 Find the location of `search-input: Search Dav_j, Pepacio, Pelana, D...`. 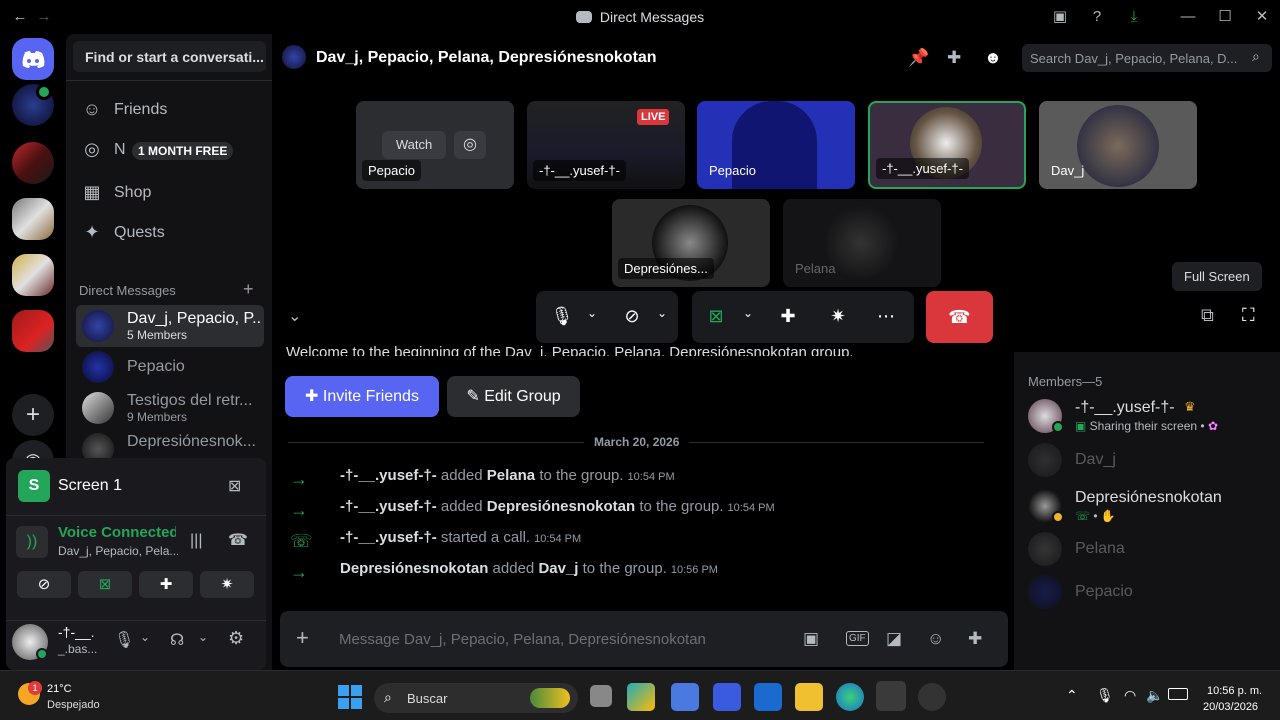

search-input: Search Dav_j, Pepacio, Pelana, D... is located at coordinates (1147, 58).